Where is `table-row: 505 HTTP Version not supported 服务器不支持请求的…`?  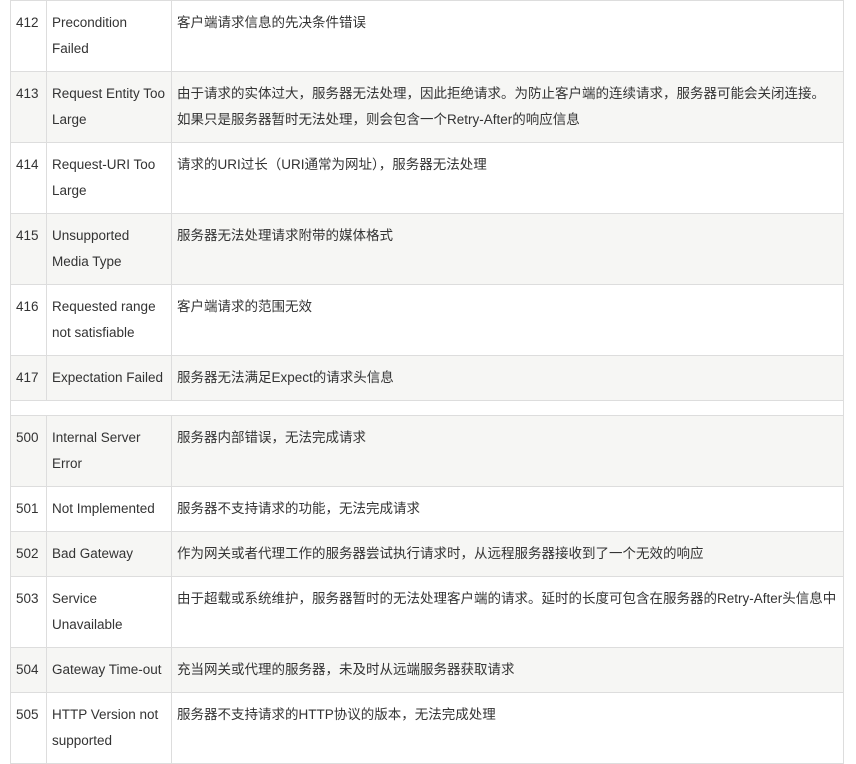 table-row: 505 HTTP Version not supported 服务器不支持请求的… is located at coordinates (427, 728).